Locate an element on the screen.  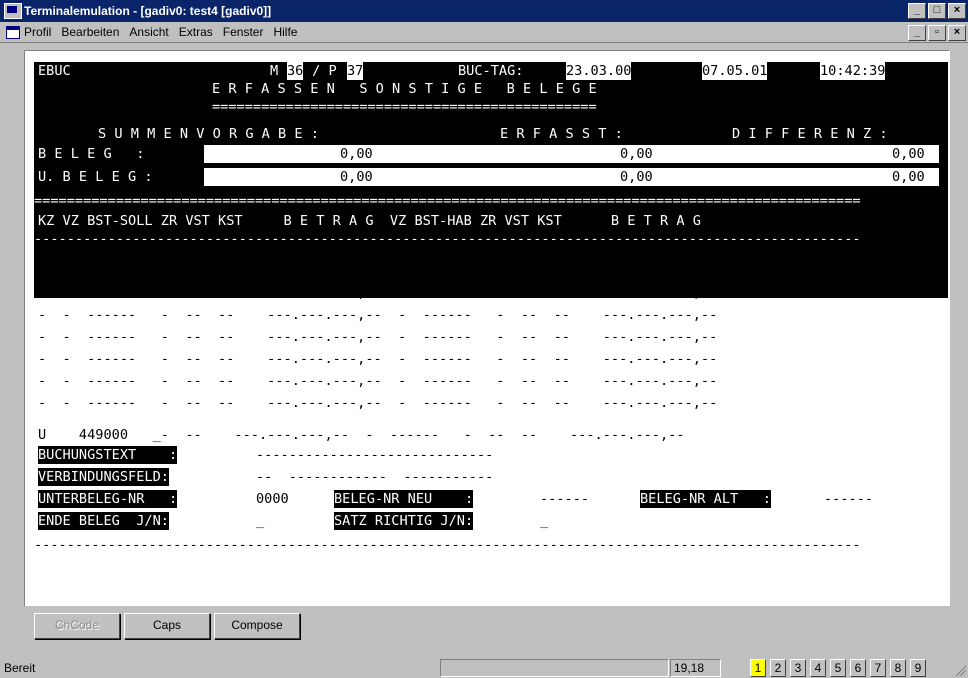
unterbeleg-nr-field: 0000 is located at coordinates (272, 499).